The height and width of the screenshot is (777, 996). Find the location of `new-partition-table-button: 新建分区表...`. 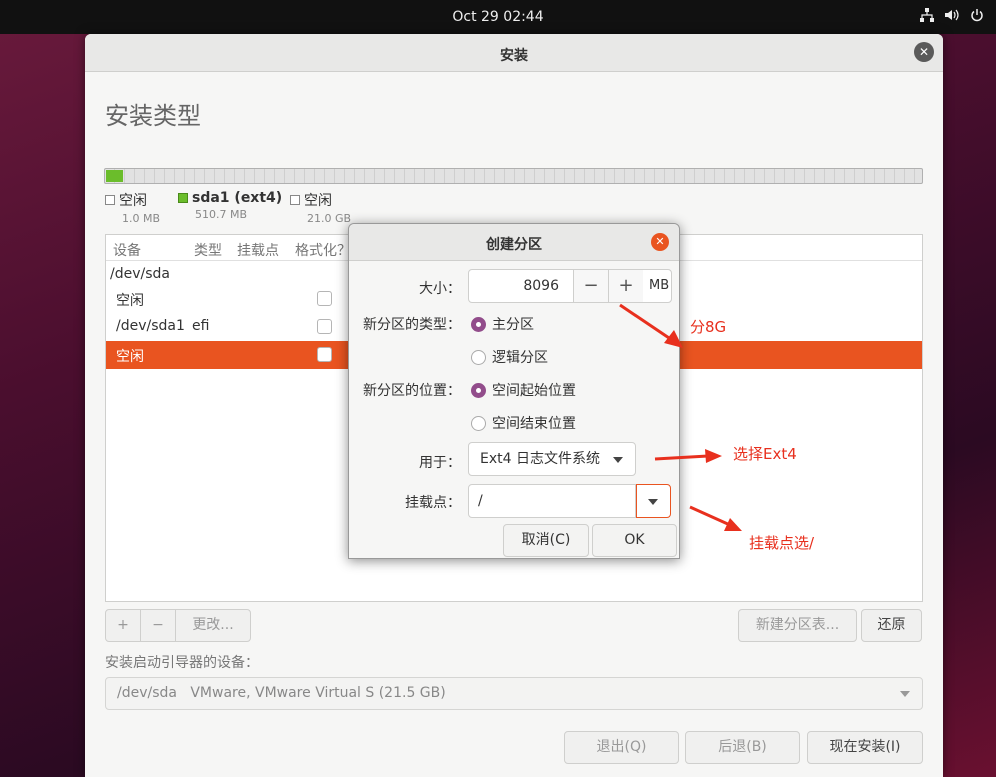

new-partition-table-button: 新建分区表... is located at coordinates (797, 625).